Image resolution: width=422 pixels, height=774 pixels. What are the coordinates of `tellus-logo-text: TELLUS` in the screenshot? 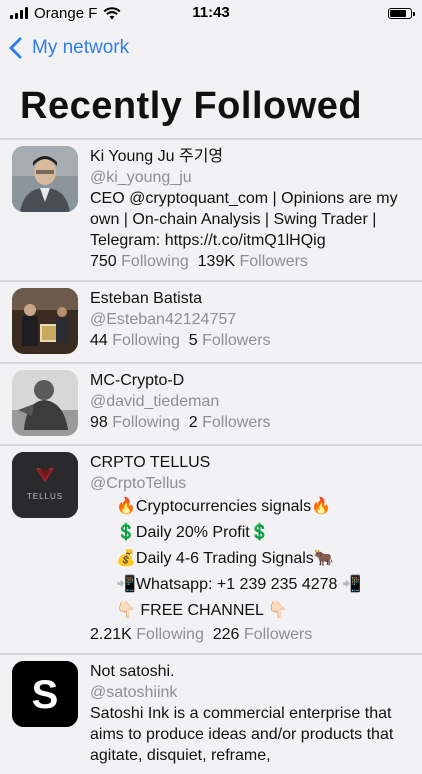 It's located at (45, 496).